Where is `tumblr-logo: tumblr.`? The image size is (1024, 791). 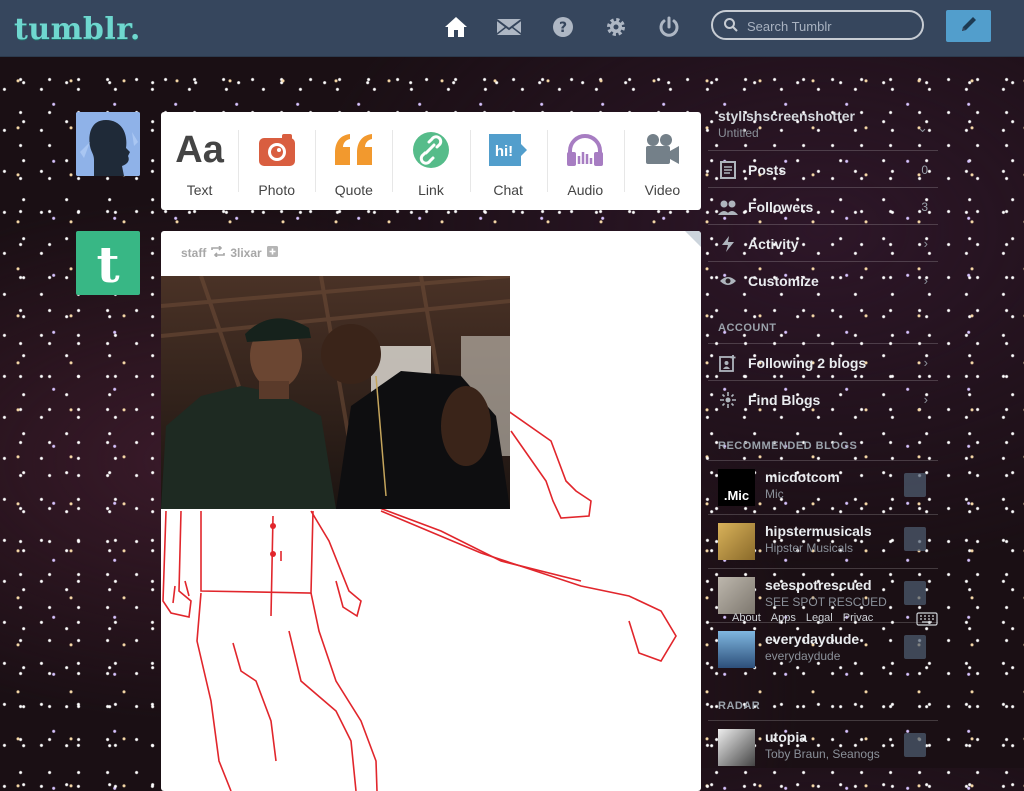 tumblr-logo: tumblr. is located at coordinates (77, 29).